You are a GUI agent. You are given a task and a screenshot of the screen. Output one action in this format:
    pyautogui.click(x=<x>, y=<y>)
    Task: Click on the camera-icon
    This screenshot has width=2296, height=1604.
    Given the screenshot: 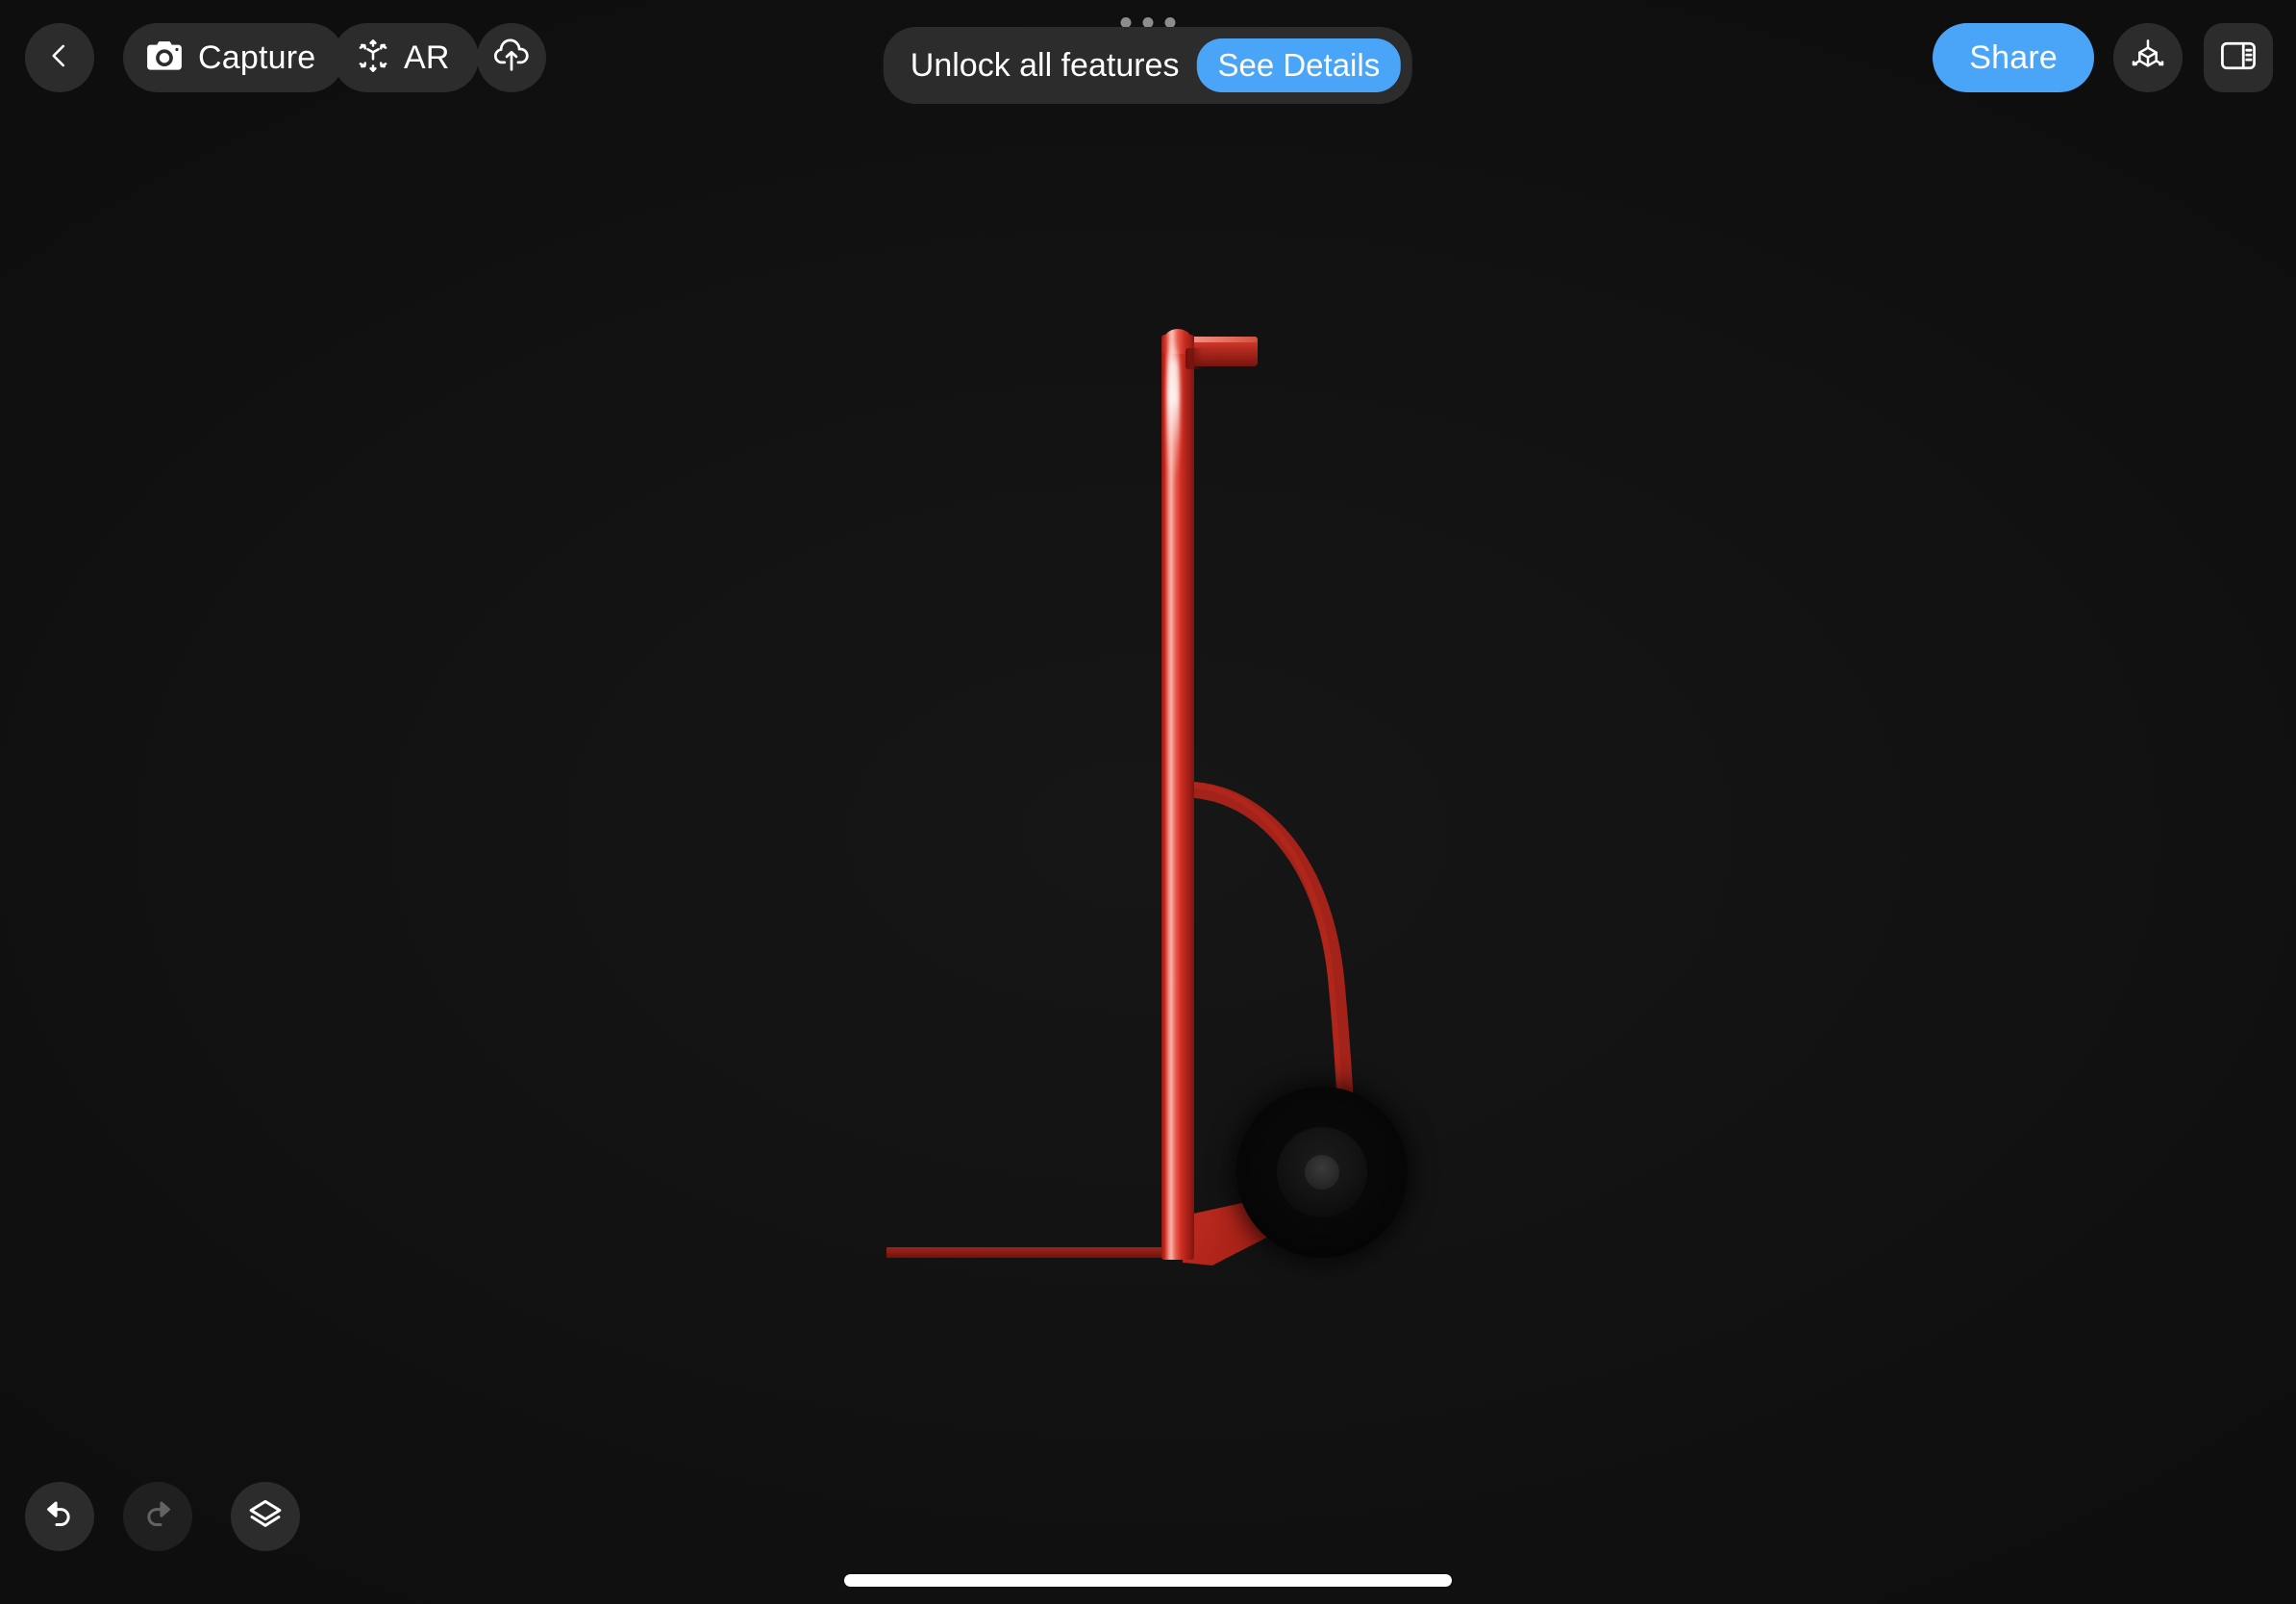 What is the action you would take?
    pyautogui.click(x=164, y=58)
    